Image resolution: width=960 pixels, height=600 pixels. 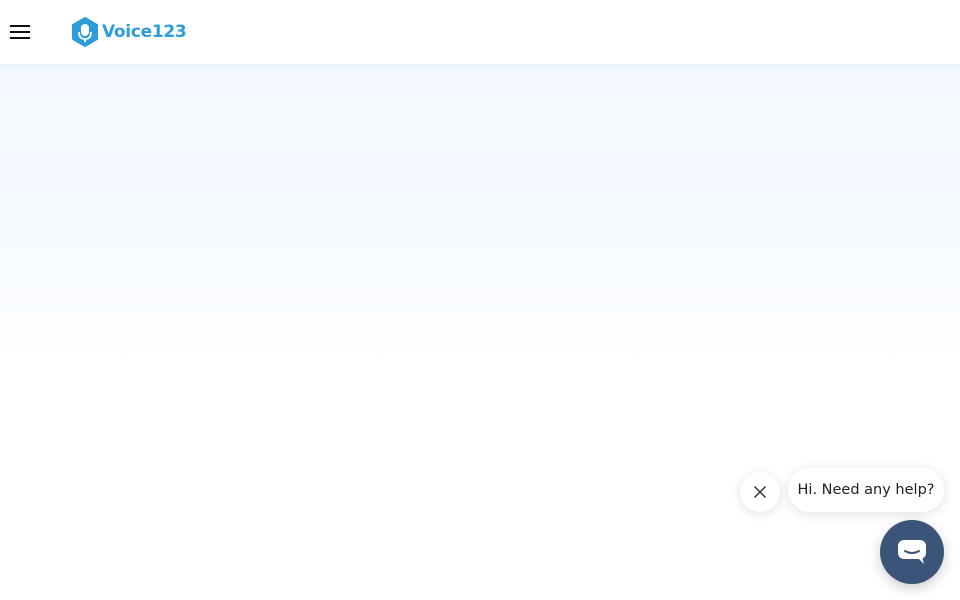 I want to click on voice123-logo: Voice123, so click(x=129, y=32).